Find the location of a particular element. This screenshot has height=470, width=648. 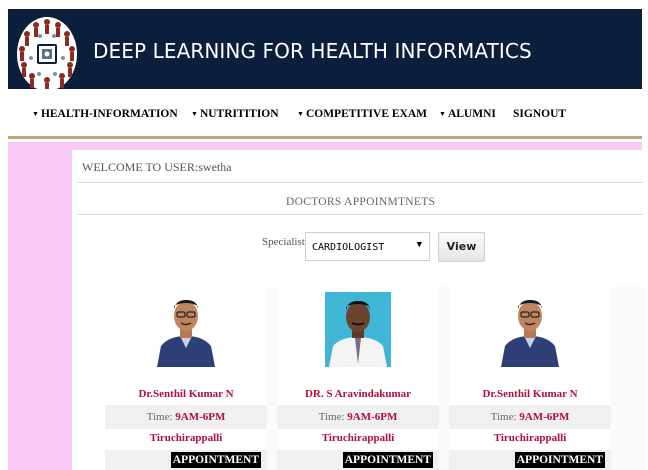

nav-health-information: ▼ HEALTH-INFORMATION is located at coordinates (105, 114).